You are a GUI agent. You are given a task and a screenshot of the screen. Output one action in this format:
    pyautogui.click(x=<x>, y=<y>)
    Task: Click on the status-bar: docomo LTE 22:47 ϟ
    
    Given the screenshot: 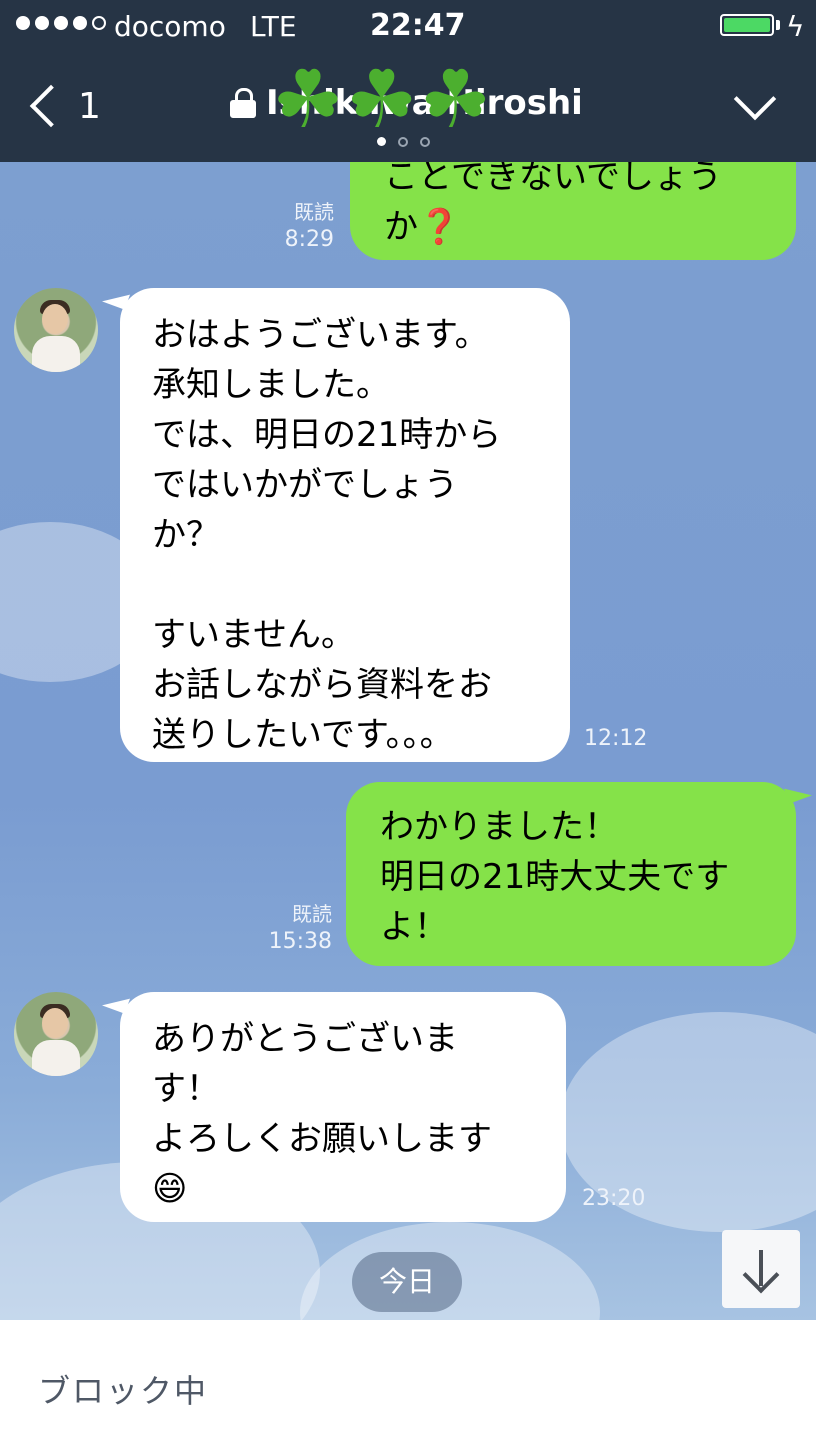 What is the action you would take?
    pyautogui.click(x=408, y=26)
    